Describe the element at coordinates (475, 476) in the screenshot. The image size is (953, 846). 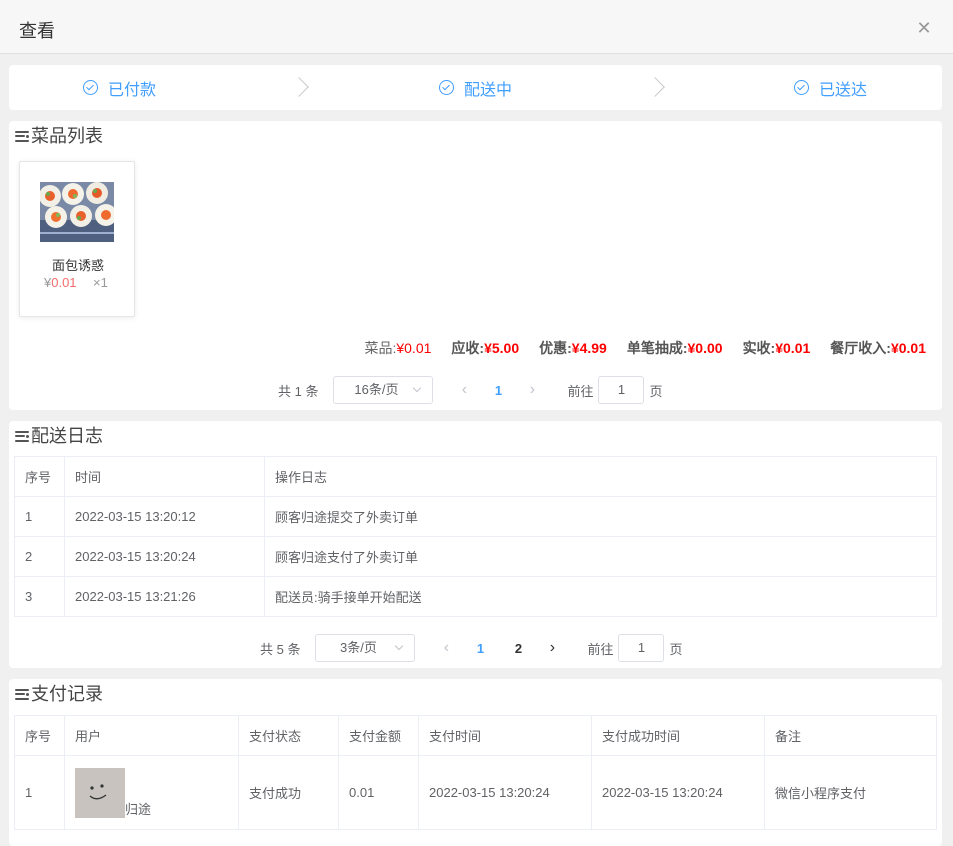
I see `table-header-row: 序号 时间 操作日志` at that location.